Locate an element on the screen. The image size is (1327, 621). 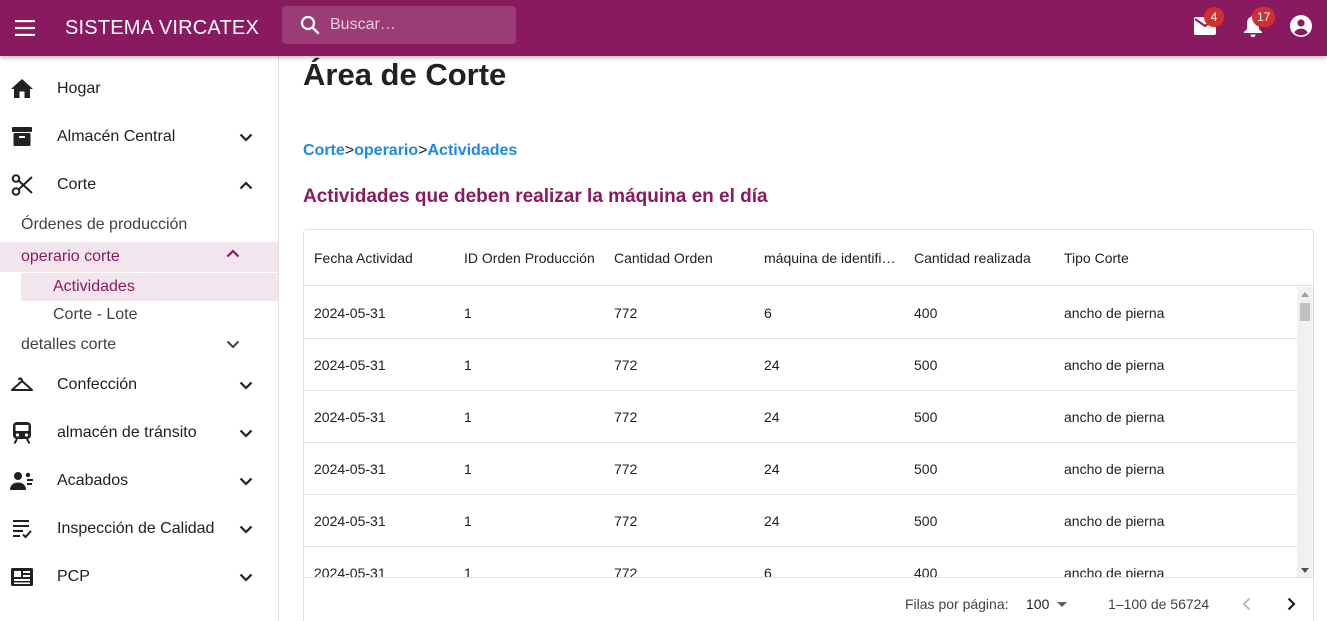
sidebar-item-label: Almacén Central is located at coordinates (116, 136).